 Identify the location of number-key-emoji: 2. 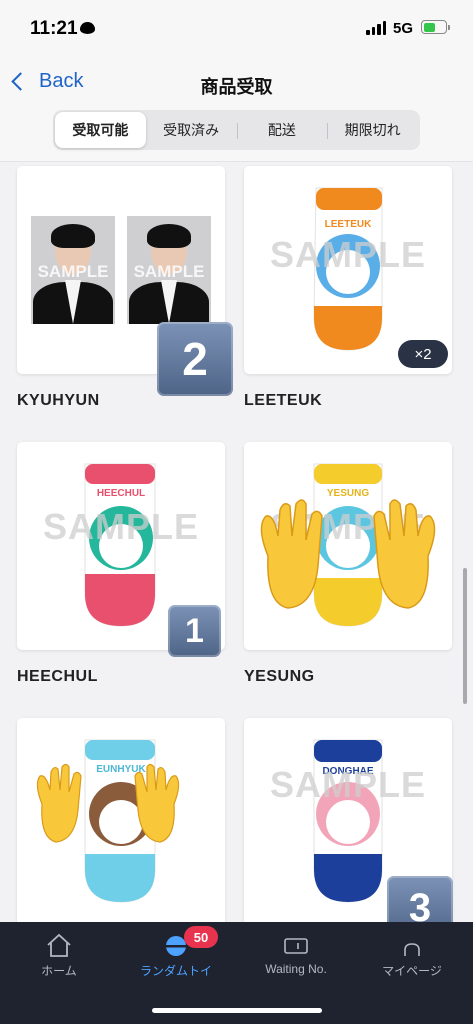
(195, 359).